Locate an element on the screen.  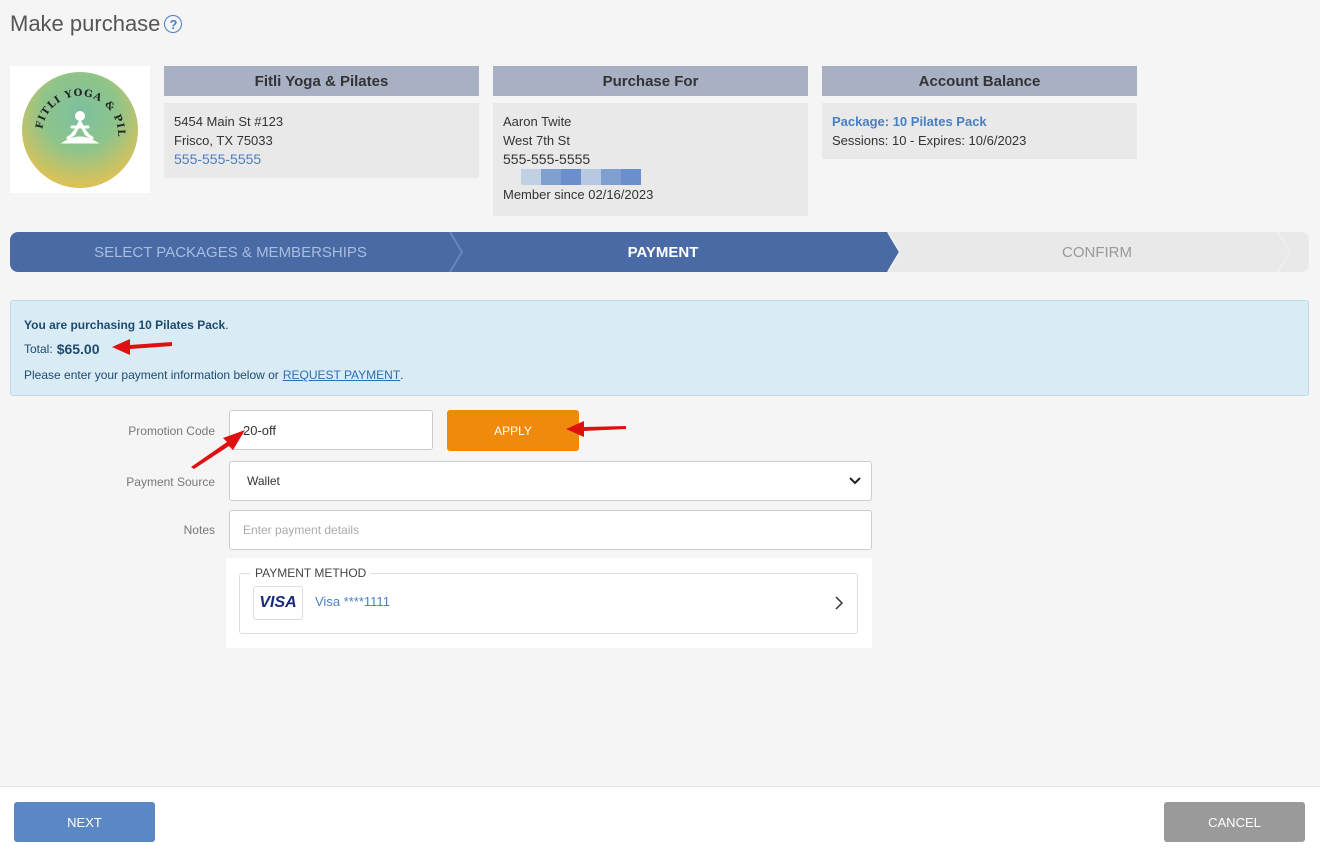
help-icon: ? is located at coordinates (173, 24).